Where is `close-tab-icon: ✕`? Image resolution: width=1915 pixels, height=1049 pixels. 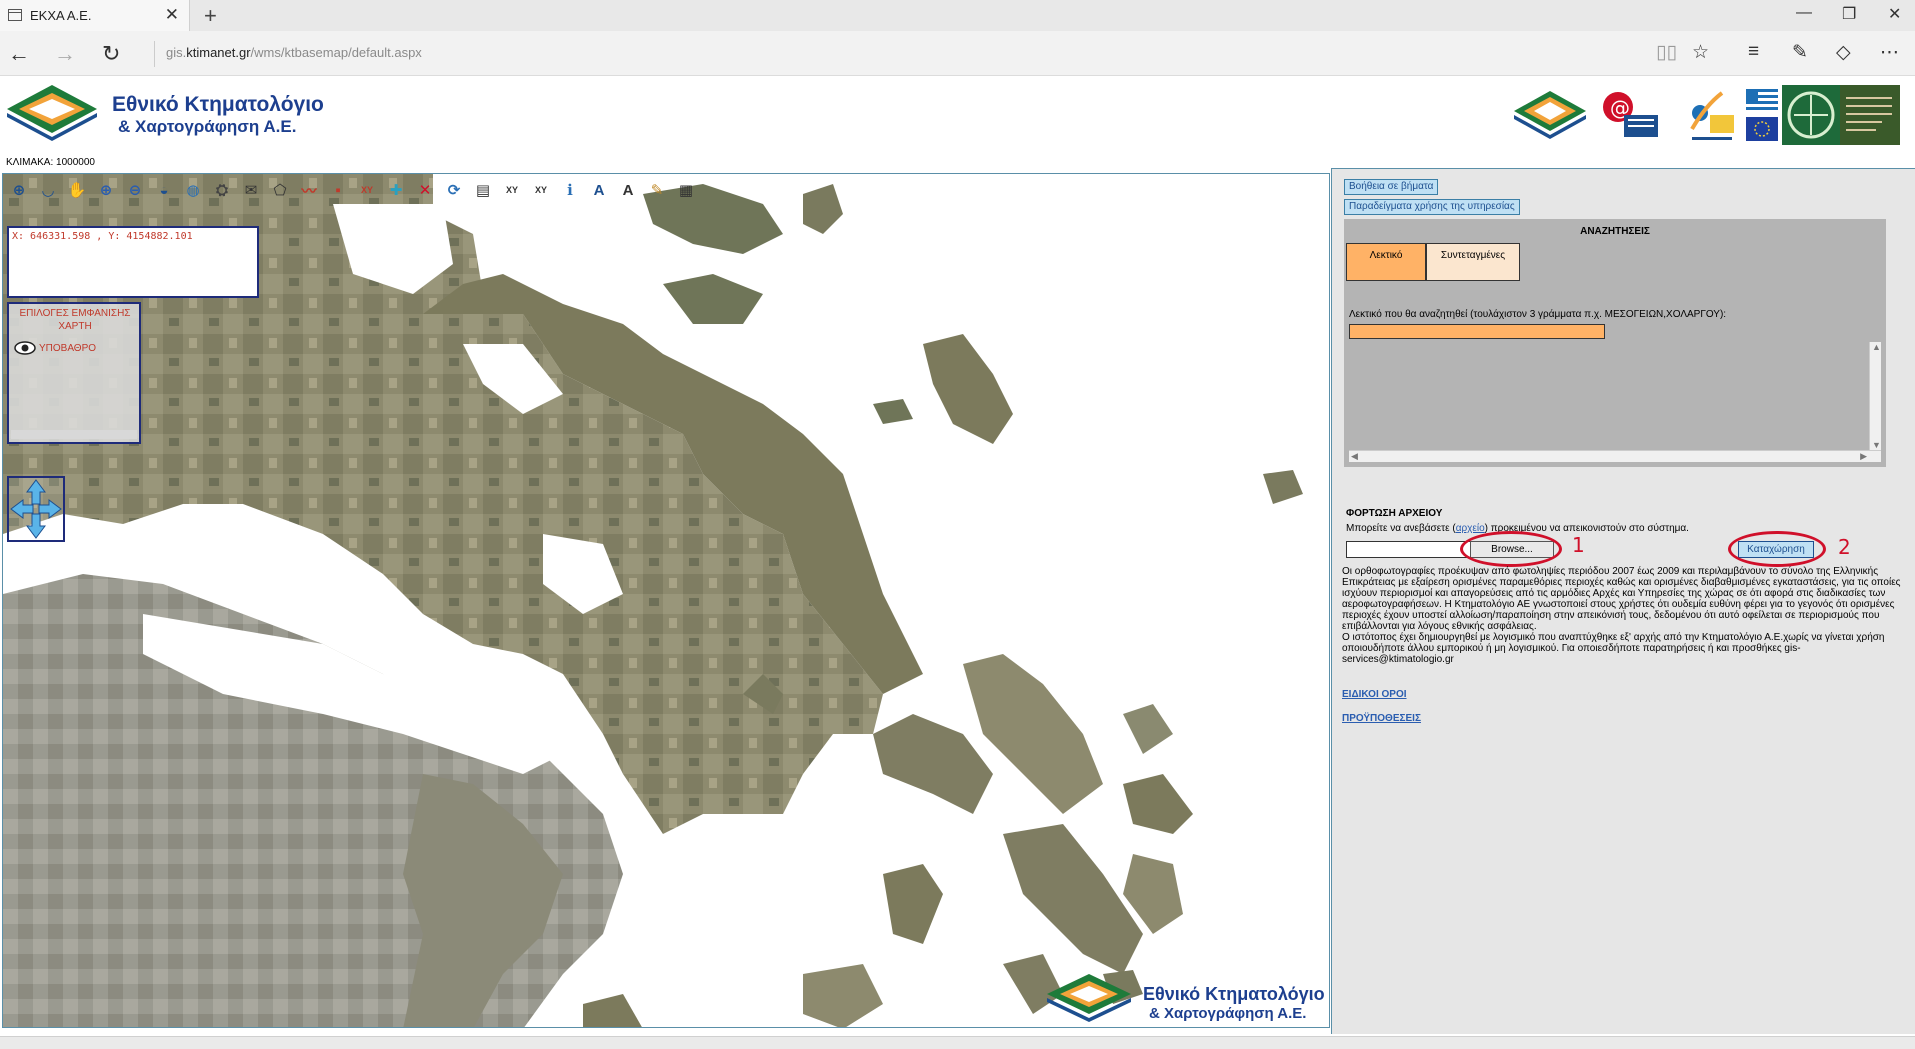
close-tab-icon: ✕ is located at coordinates (172, 15).